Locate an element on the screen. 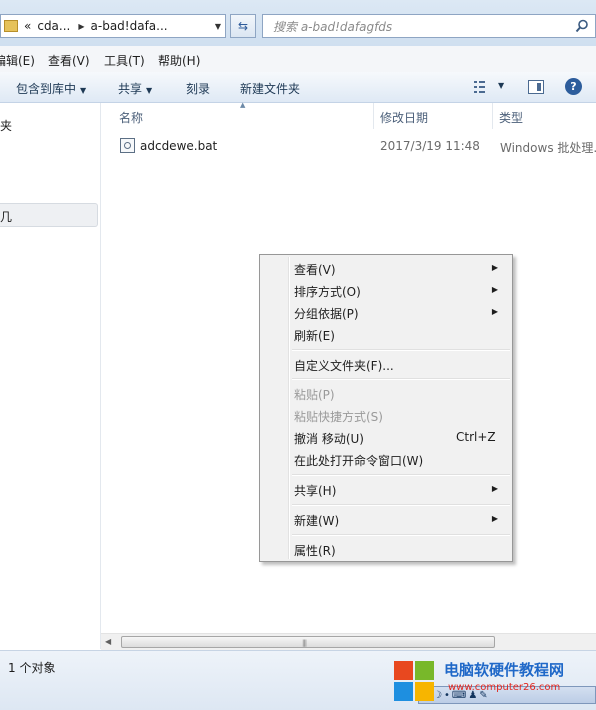 The image size is (596, 710). column-header-date: 修改日期 is located at coordinates (433, 116).